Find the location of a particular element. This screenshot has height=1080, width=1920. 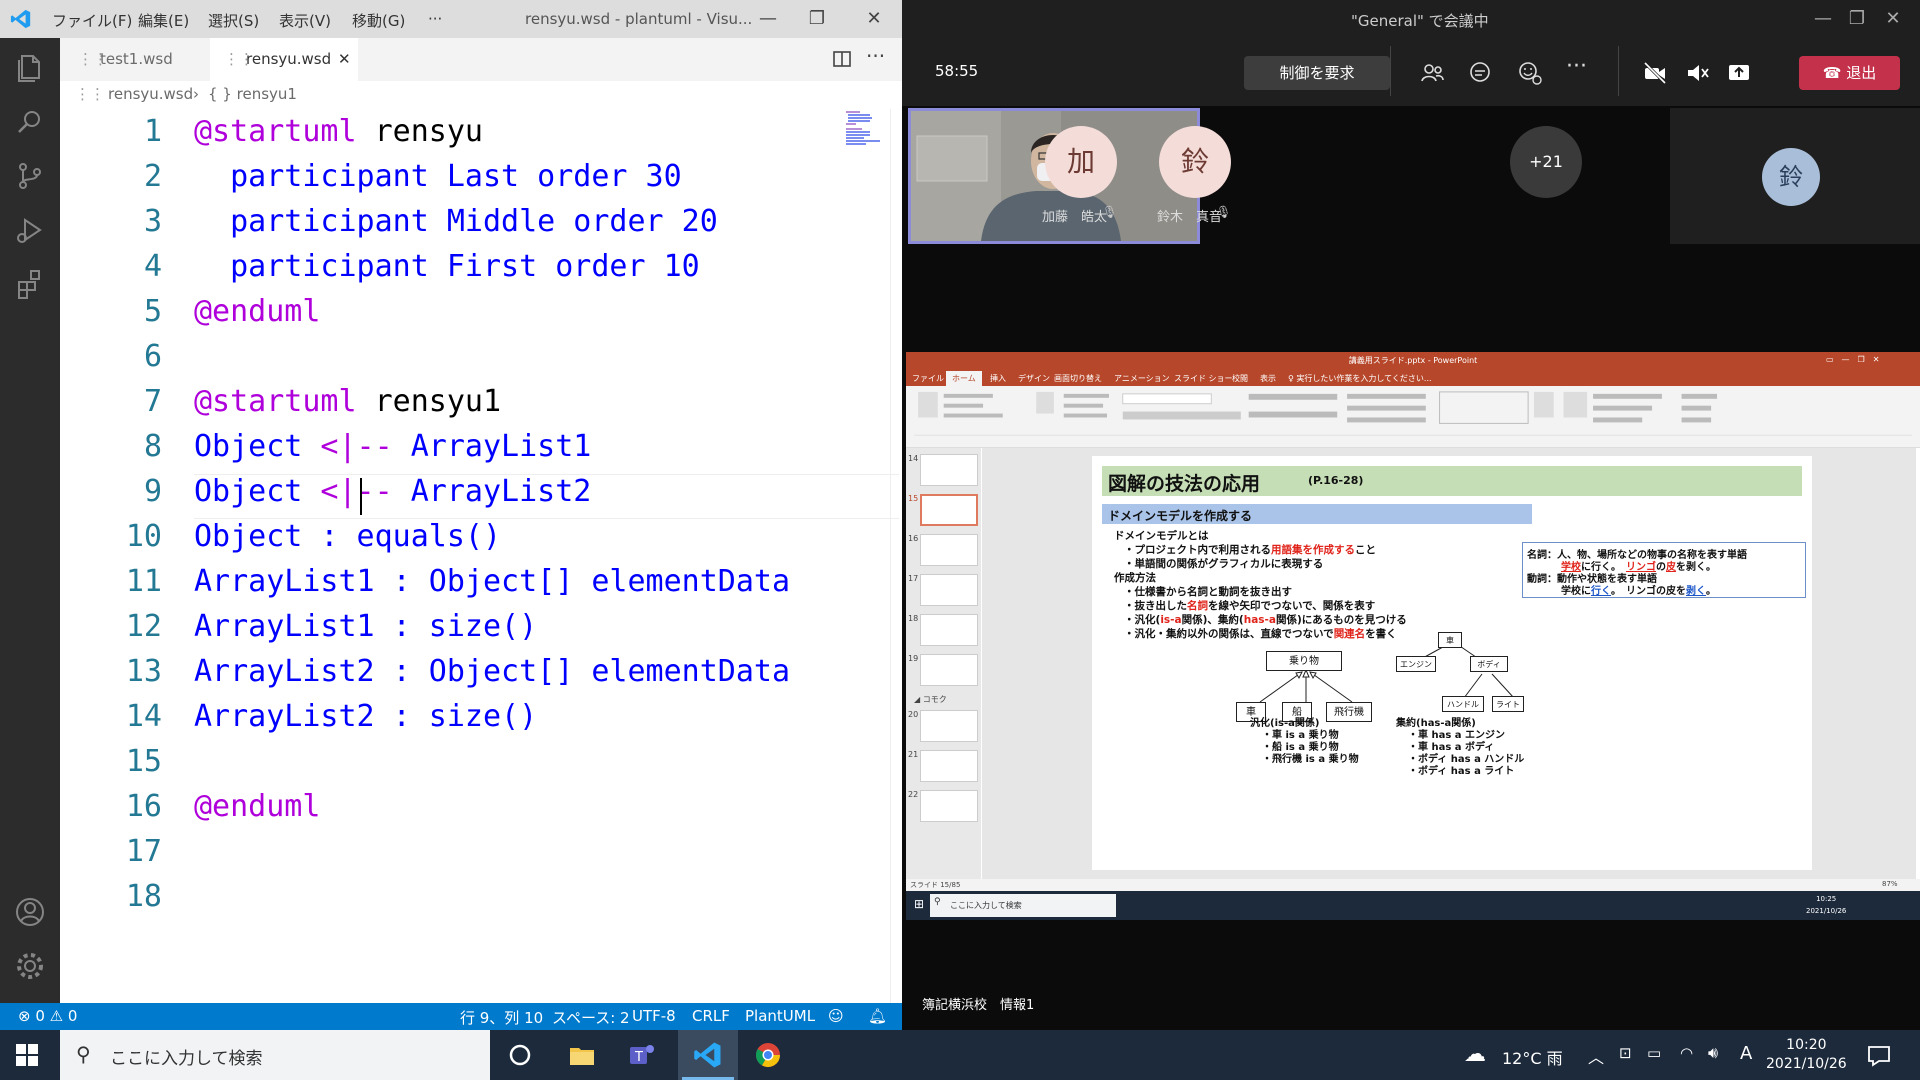

source-control-icon is located at coordinates (30, 176).